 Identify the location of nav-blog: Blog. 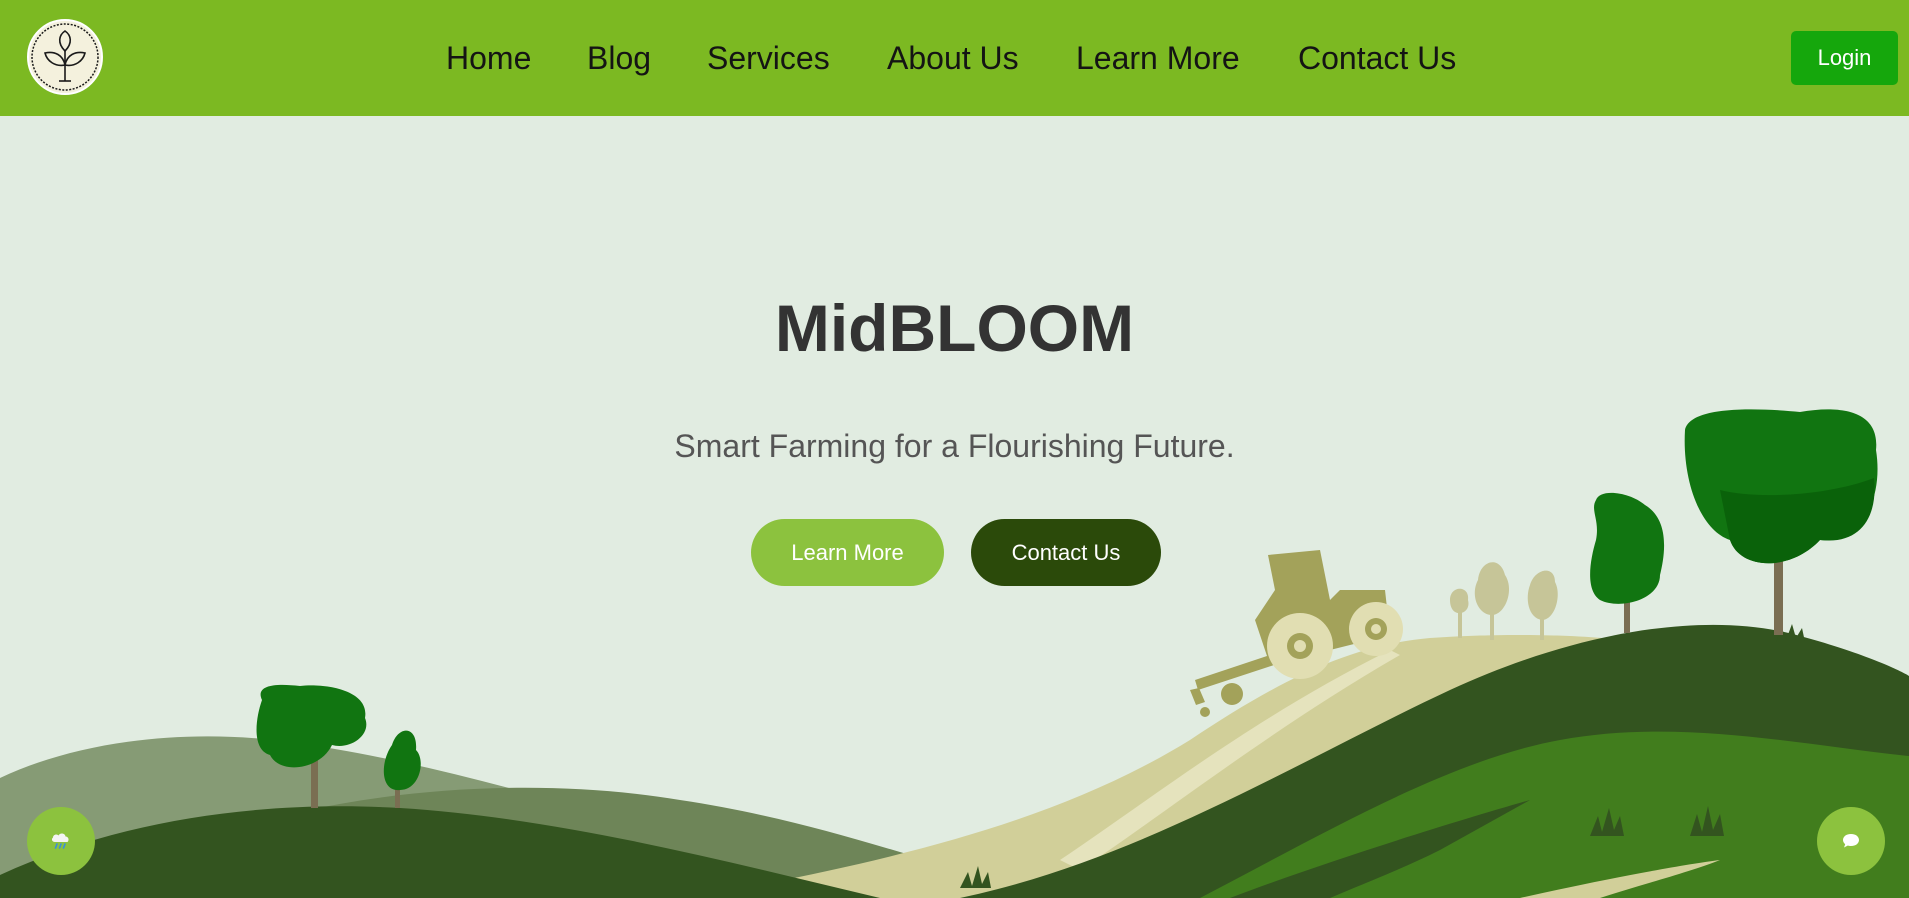
(619, 58).